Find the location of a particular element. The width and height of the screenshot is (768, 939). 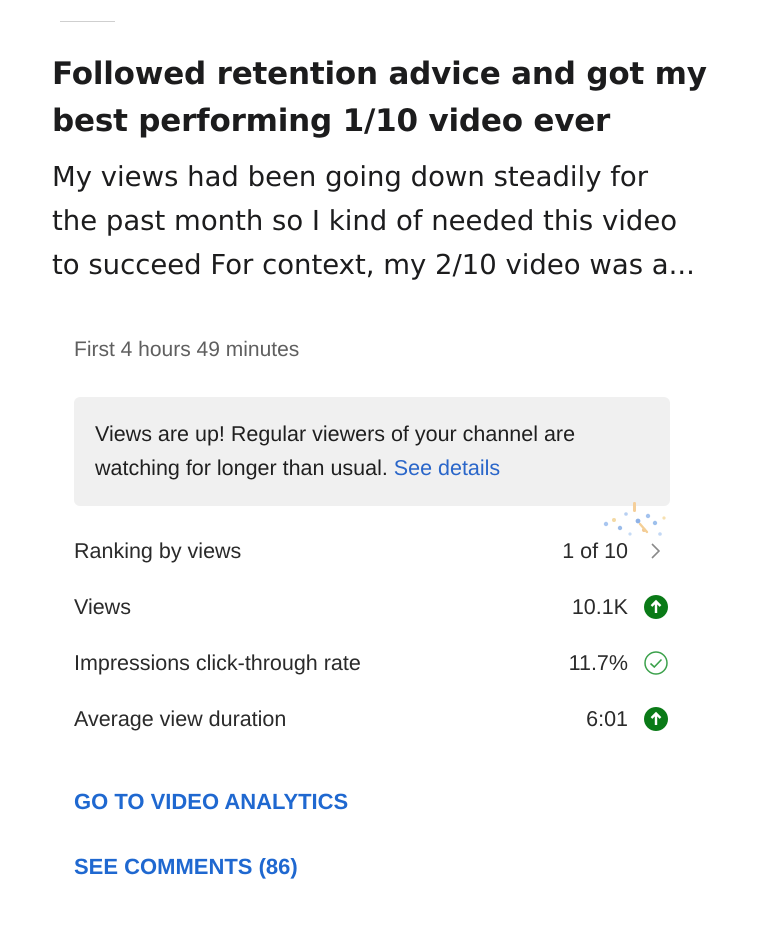

metric-value: 11.7% is located at coordinates (598, 663).